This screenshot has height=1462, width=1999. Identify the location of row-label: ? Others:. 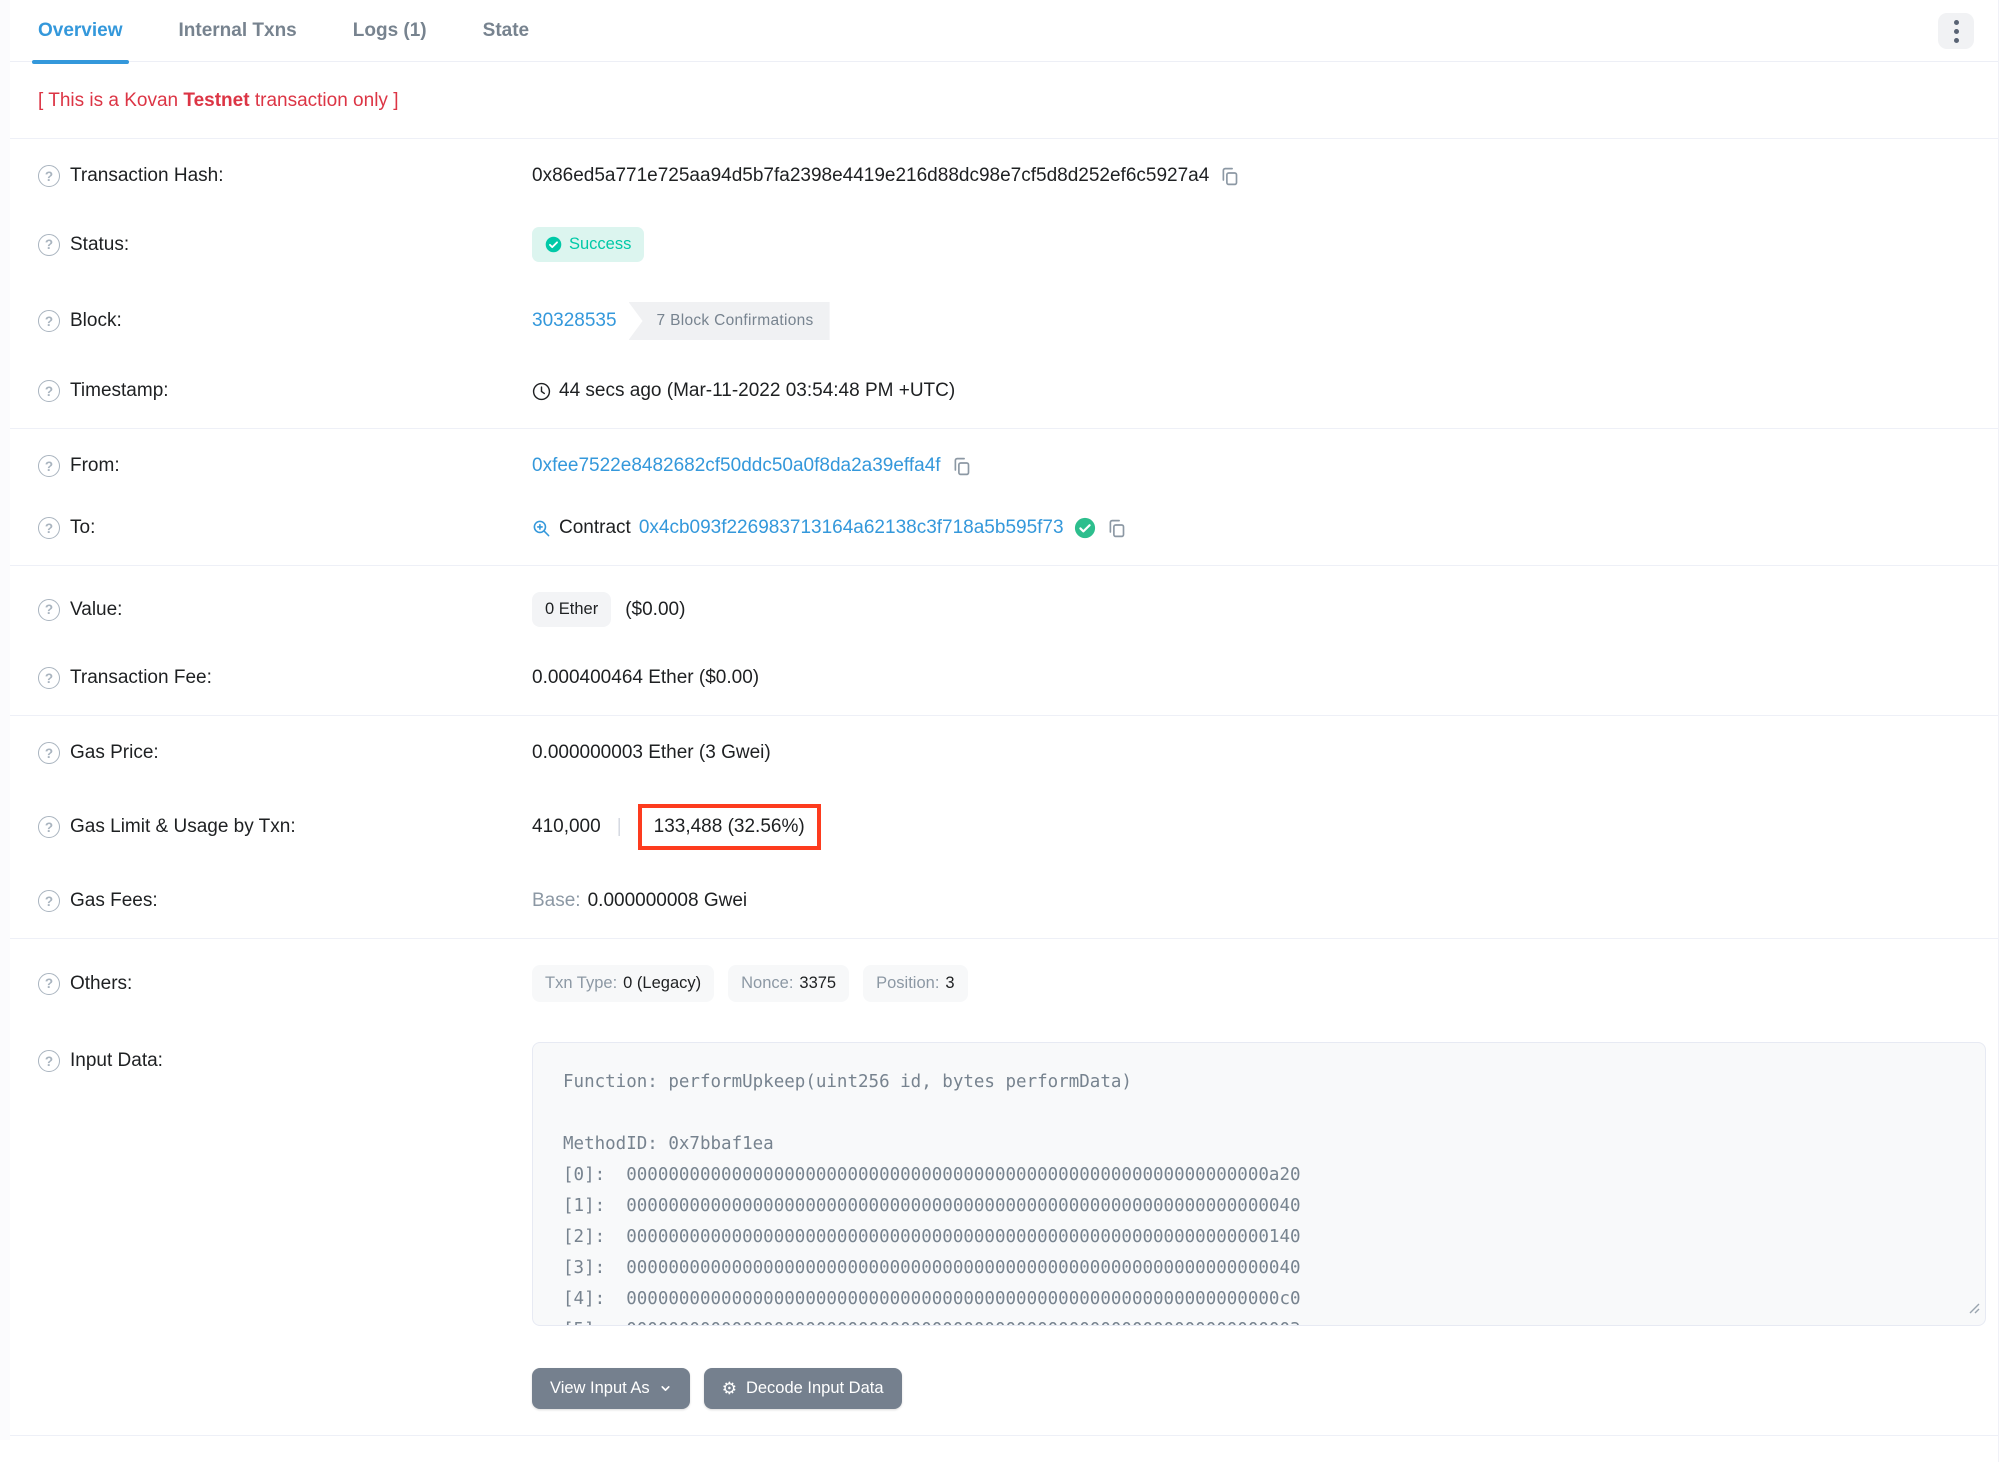
(285, 983).